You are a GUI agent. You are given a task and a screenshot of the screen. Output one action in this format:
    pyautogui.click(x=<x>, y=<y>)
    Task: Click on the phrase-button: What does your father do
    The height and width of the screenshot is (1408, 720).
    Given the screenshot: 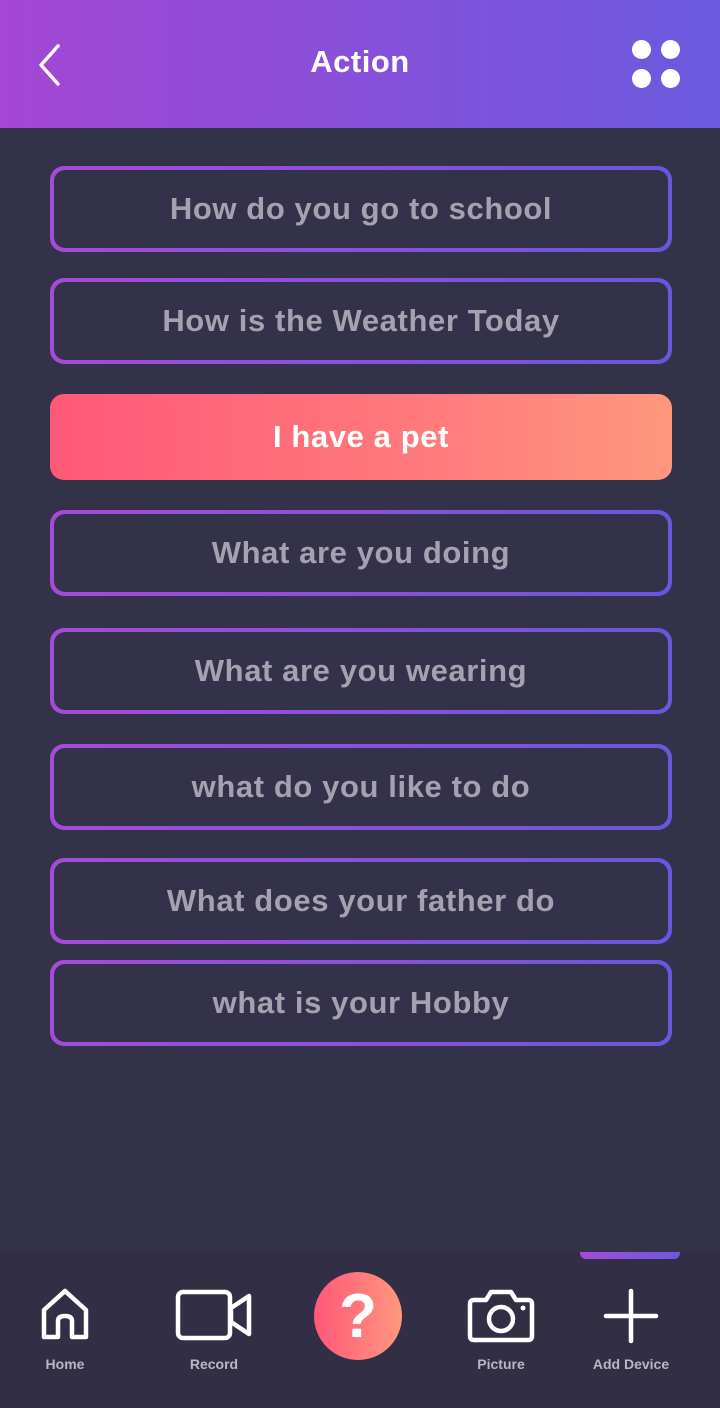 What is the action you would take?
    pyautogui.click(x=361, y=901)
    